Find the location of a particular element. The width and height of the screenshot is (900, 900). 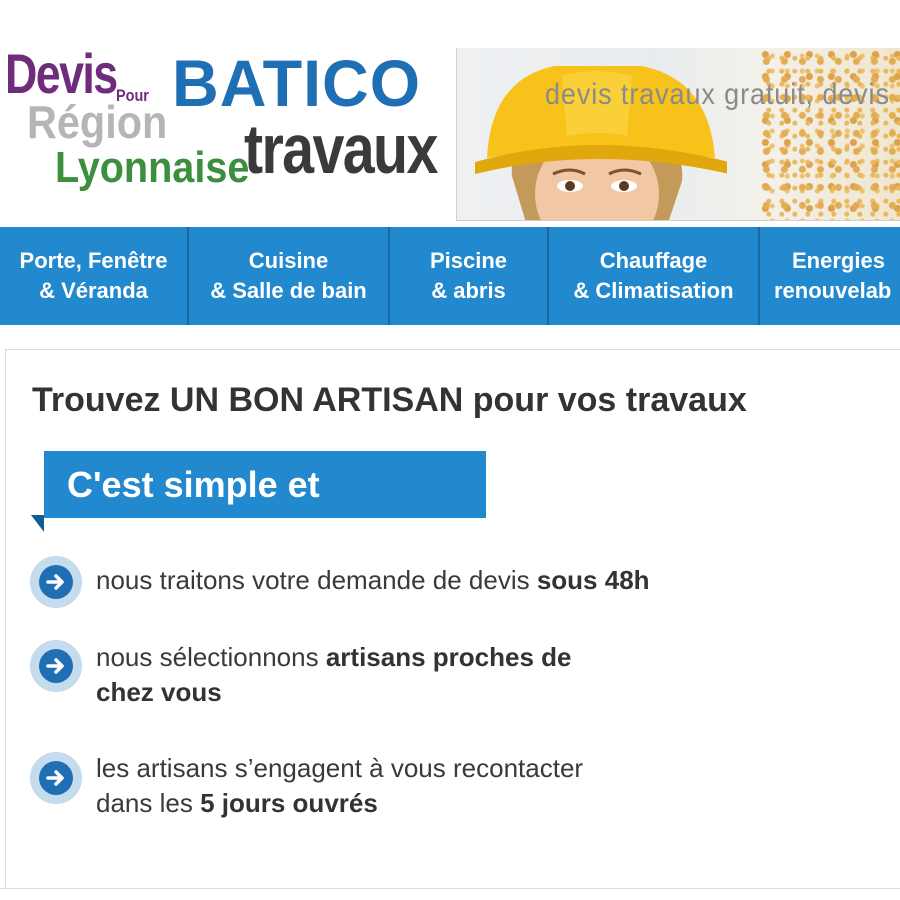

nav-item-label-line1: Energies is located at coordinates (838, 260).